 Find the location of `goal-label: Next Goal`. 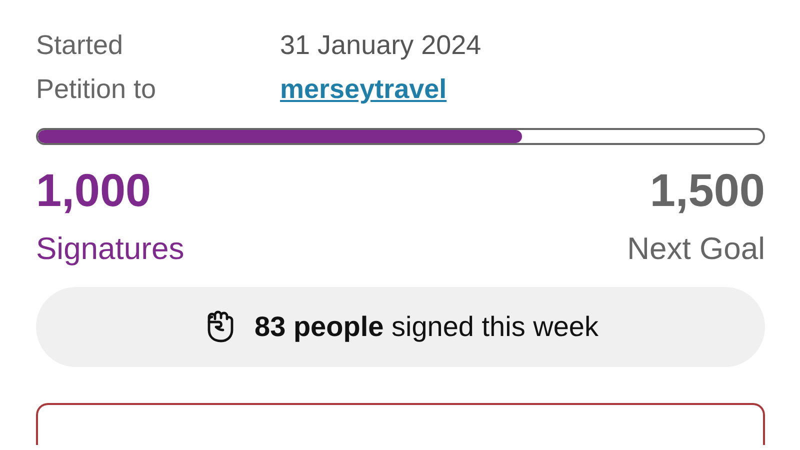

goal-label: Next Goal is located at coordinates (696, 249).